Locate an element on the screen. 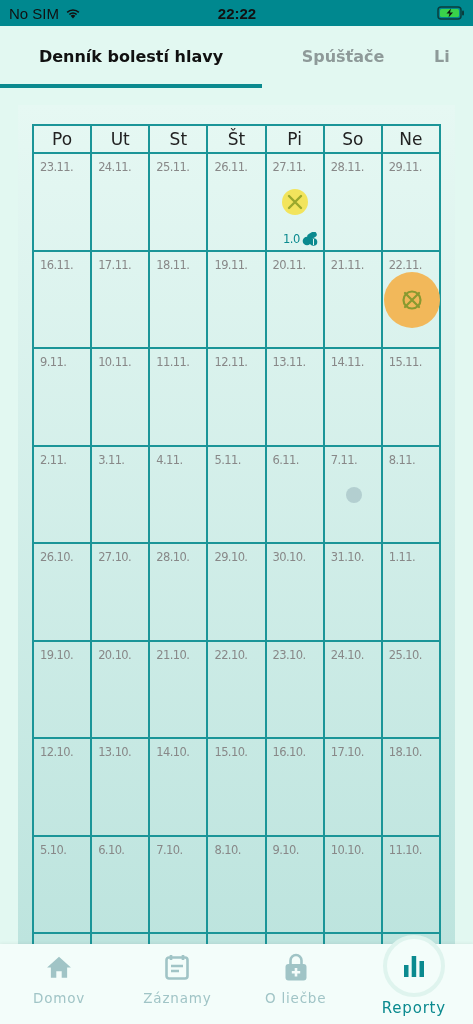 Image resolution: width=473 pixels, height=1024 pixels. weekday-header: Po is located at coordinates (63, 140).